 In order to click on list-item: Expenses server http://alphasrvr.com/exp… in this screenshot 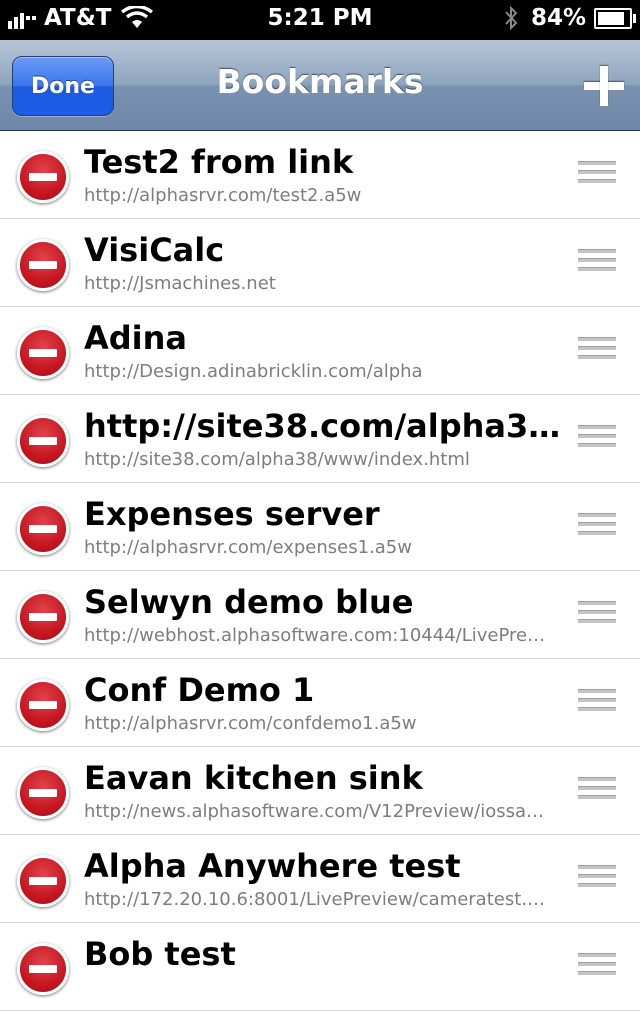, I will do `click(320, 527)`.